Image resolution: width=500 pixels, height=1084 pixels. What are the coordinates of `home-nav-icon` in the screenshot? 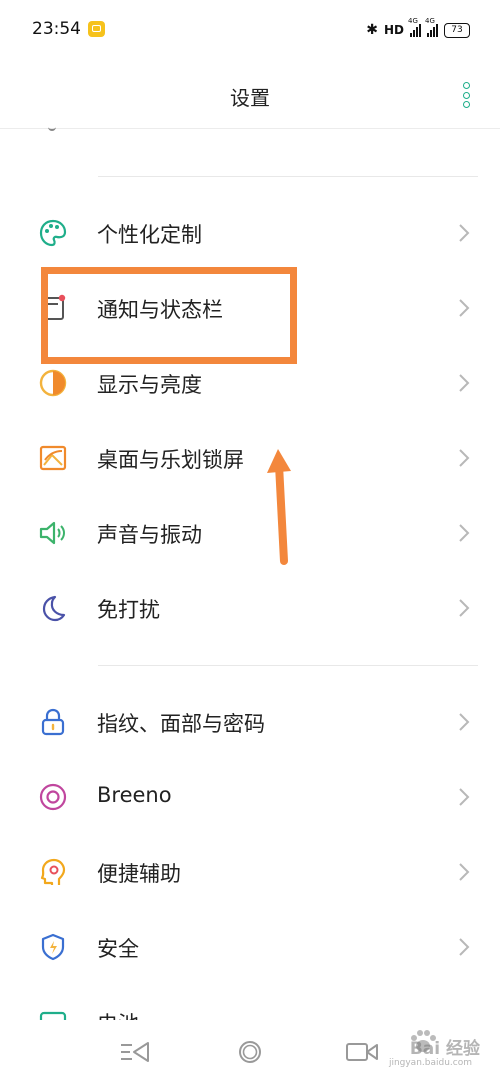 It's located at (250, 1052).